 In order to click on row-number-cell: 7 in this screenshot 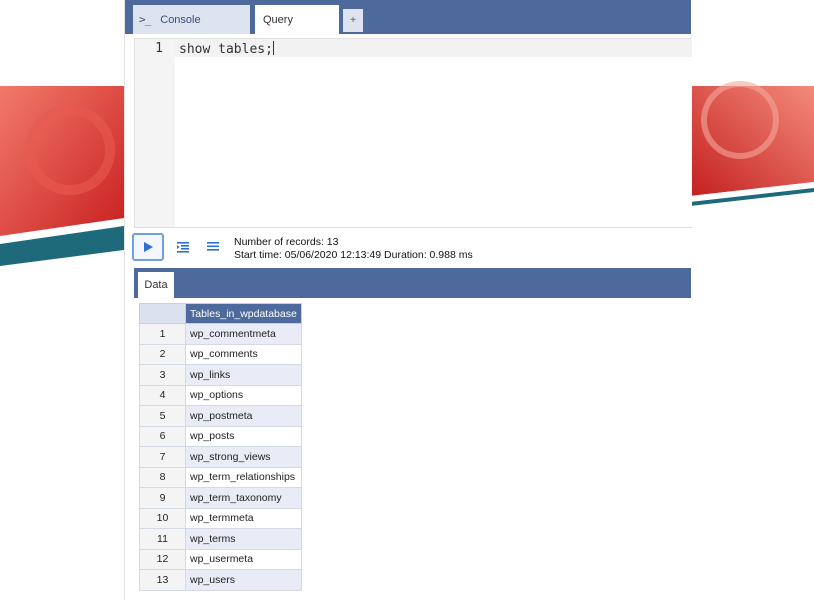, I will do `click(162, 457)`.